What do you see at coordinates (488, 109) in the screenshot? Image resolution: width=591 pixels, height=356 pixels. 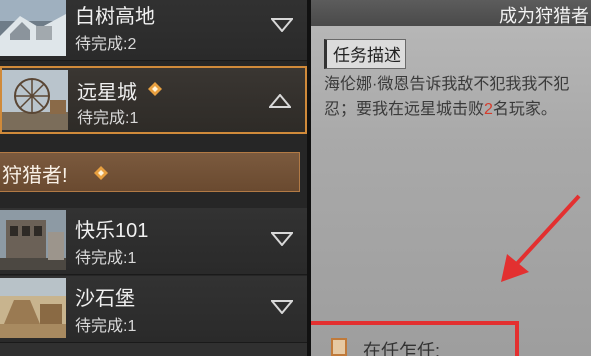 I see `kill-count: 2` at bounding box center [488, 109].